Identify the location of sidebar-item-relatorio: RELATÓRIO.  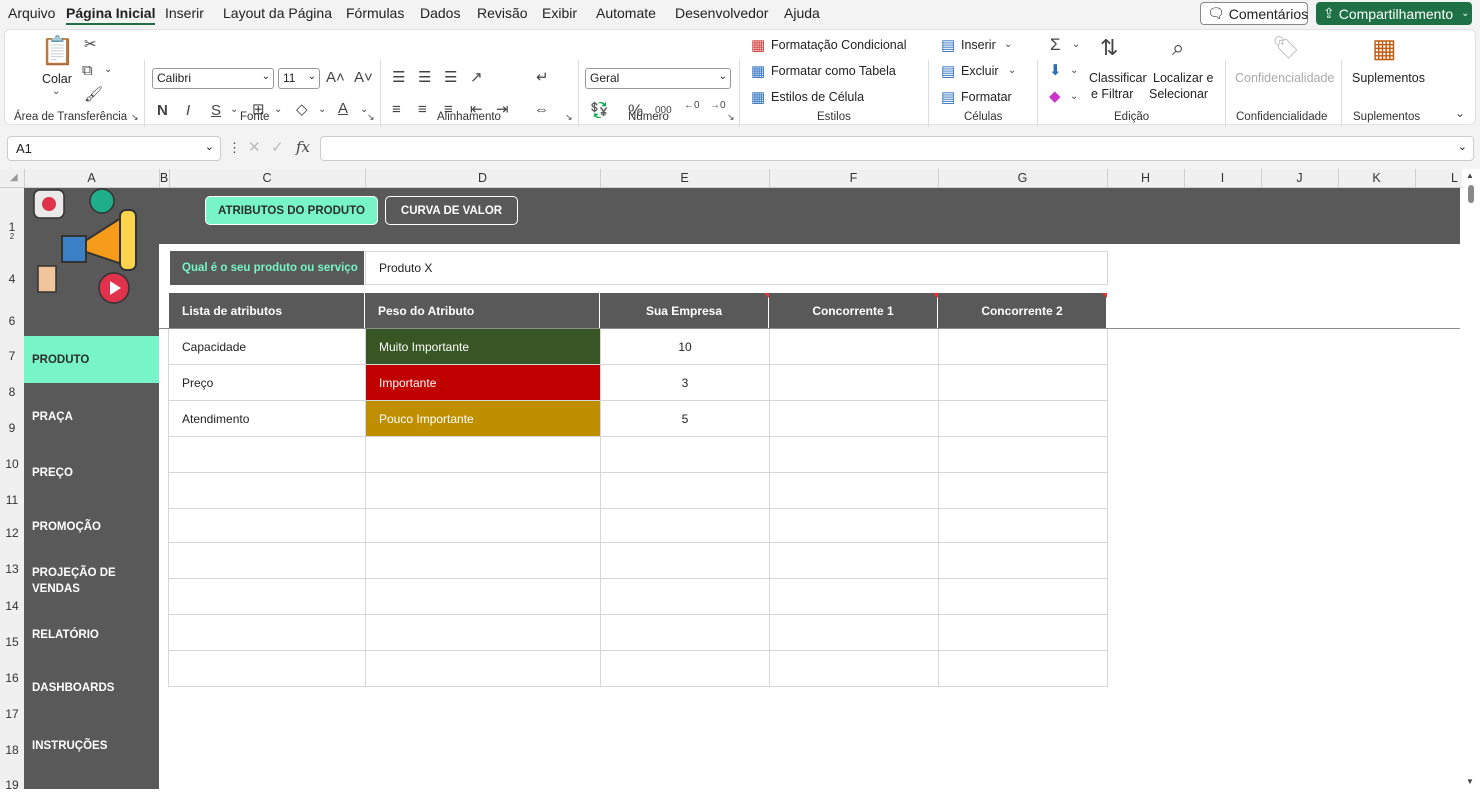
(91, 635).